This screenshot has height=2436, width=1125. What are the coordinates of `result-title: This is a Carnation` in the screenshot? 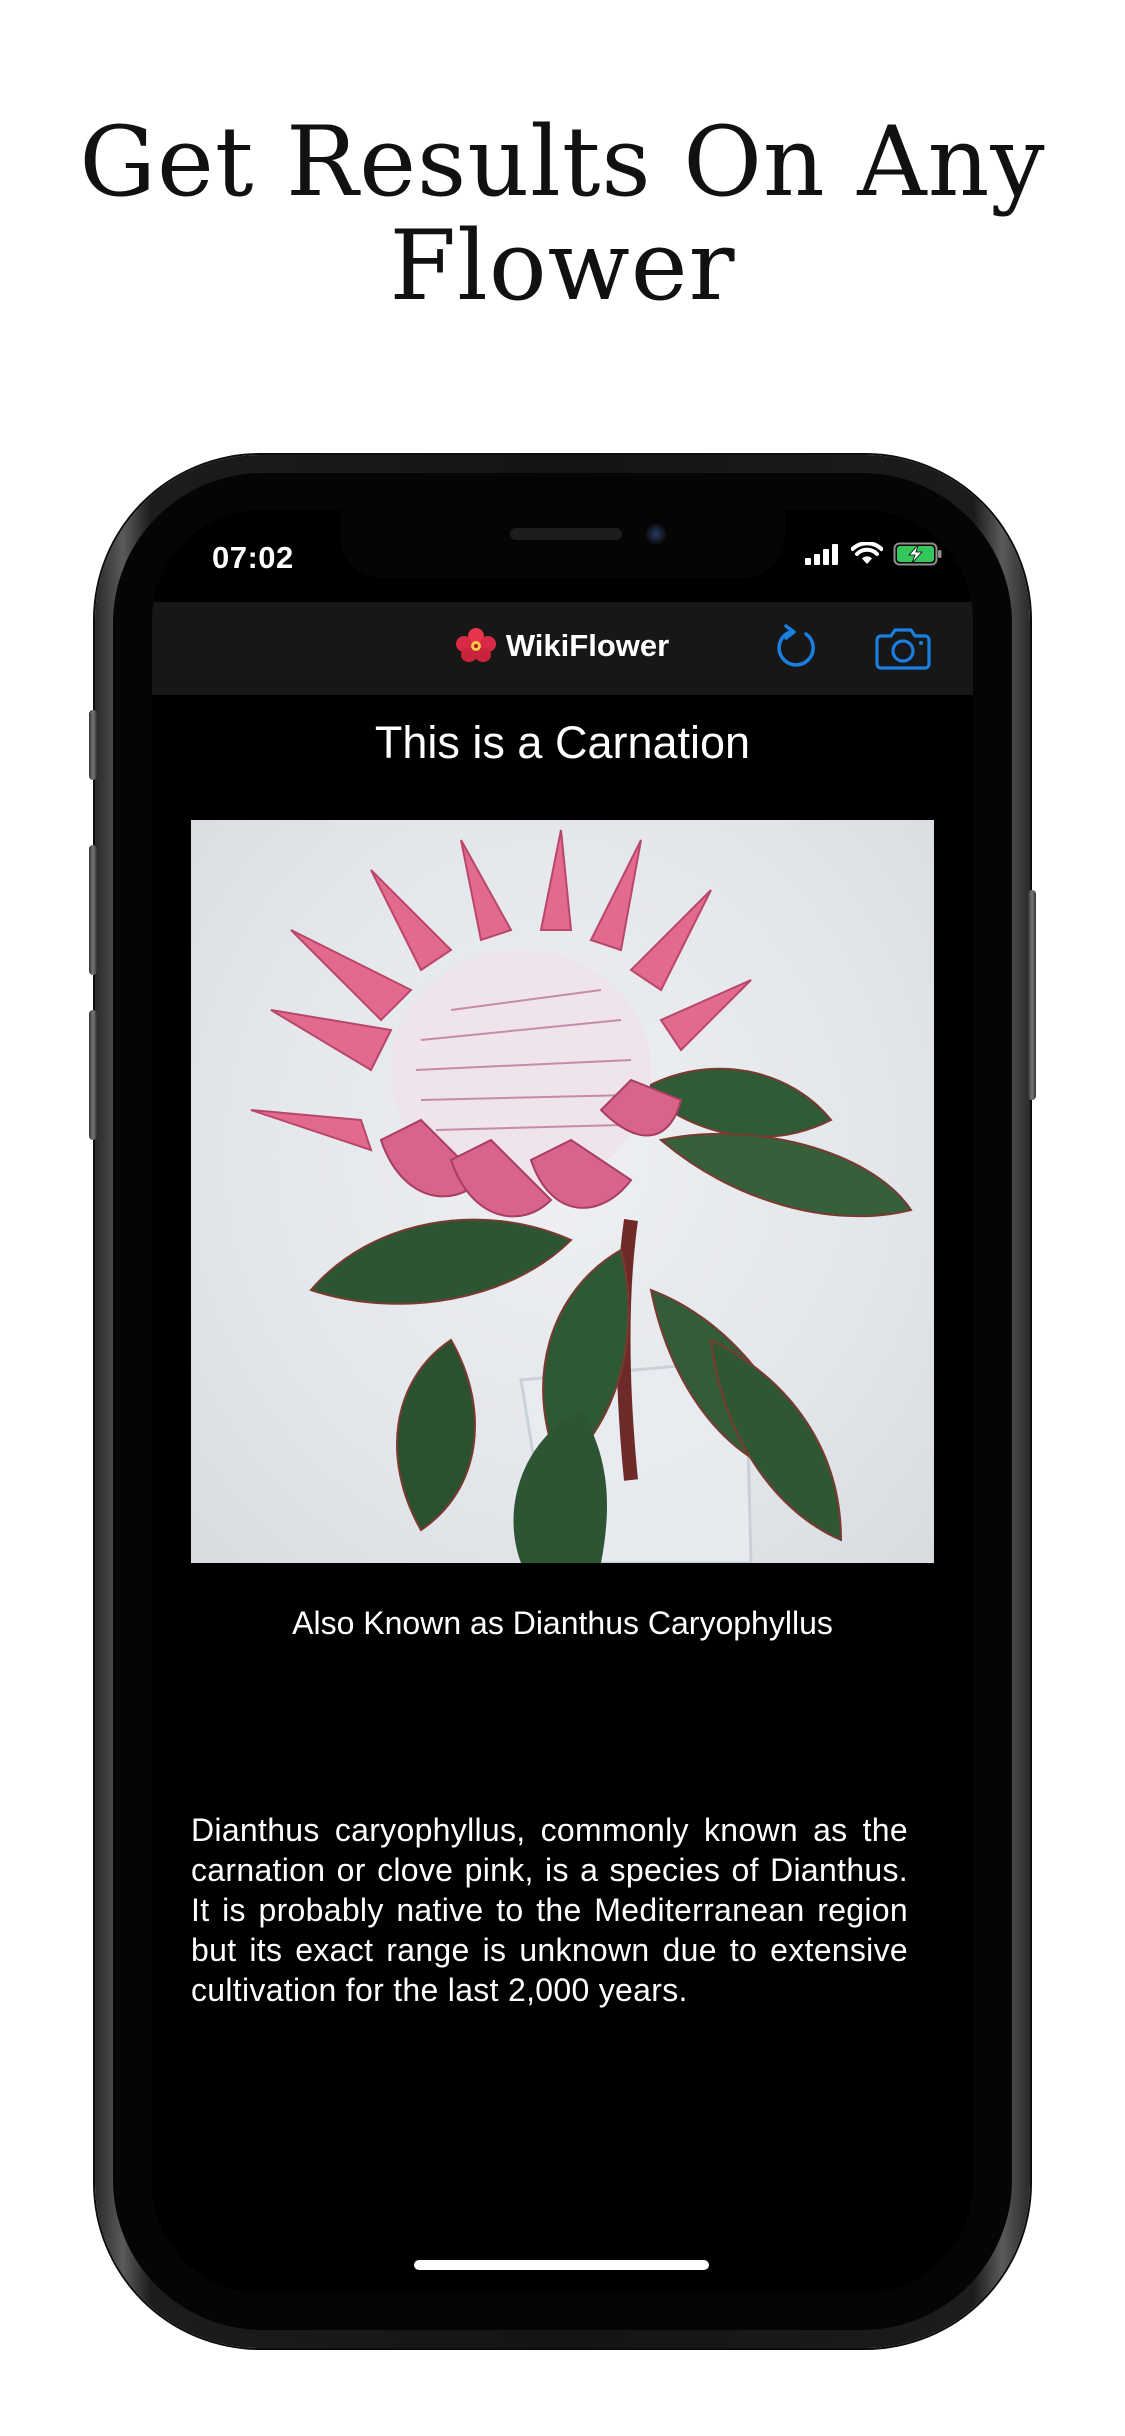 It's located at (562, 742).